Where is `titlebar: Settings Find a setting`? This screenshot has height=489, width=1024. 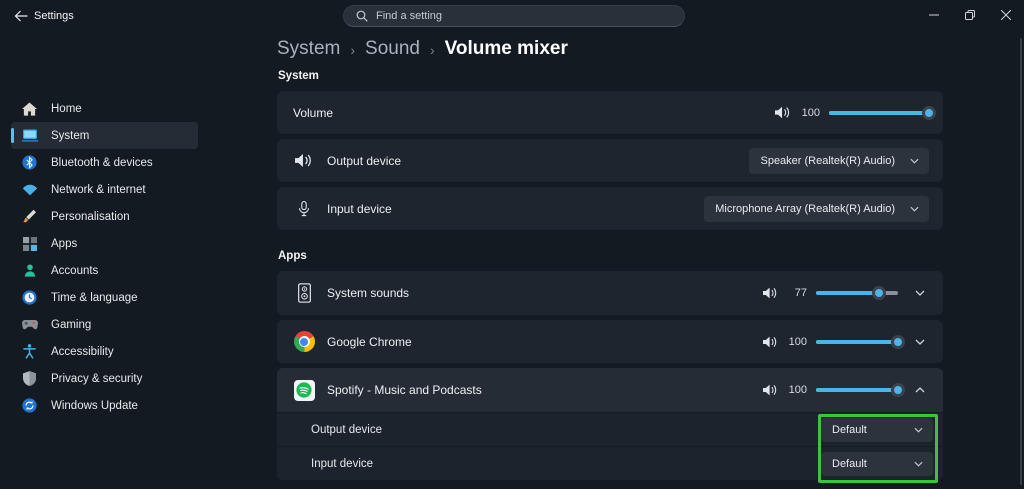 titlebar: Settings Find a setting is located at coordinates (512, 16).